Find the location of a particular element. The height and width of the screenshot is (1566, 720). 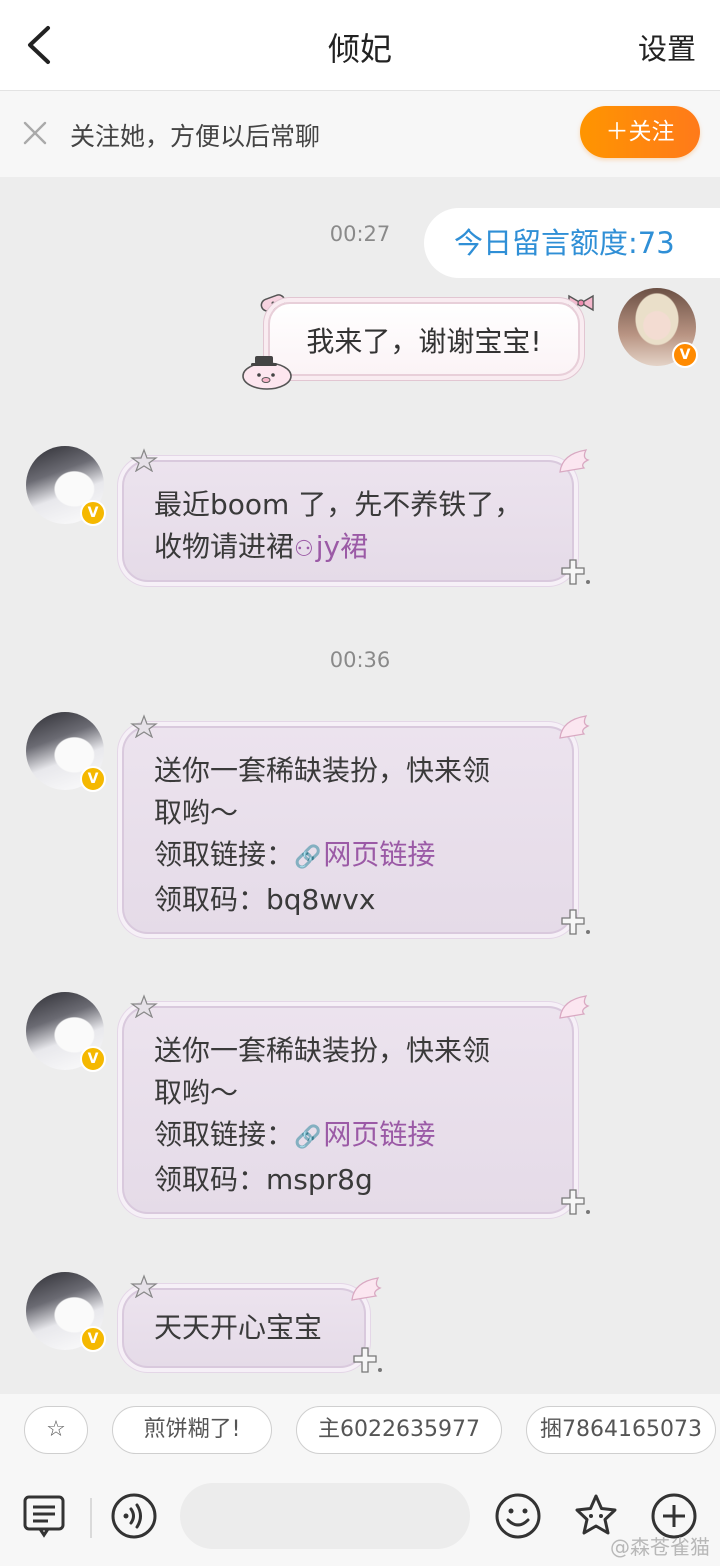

keyboard-menu-icon is located at coordinates (44, 1516).